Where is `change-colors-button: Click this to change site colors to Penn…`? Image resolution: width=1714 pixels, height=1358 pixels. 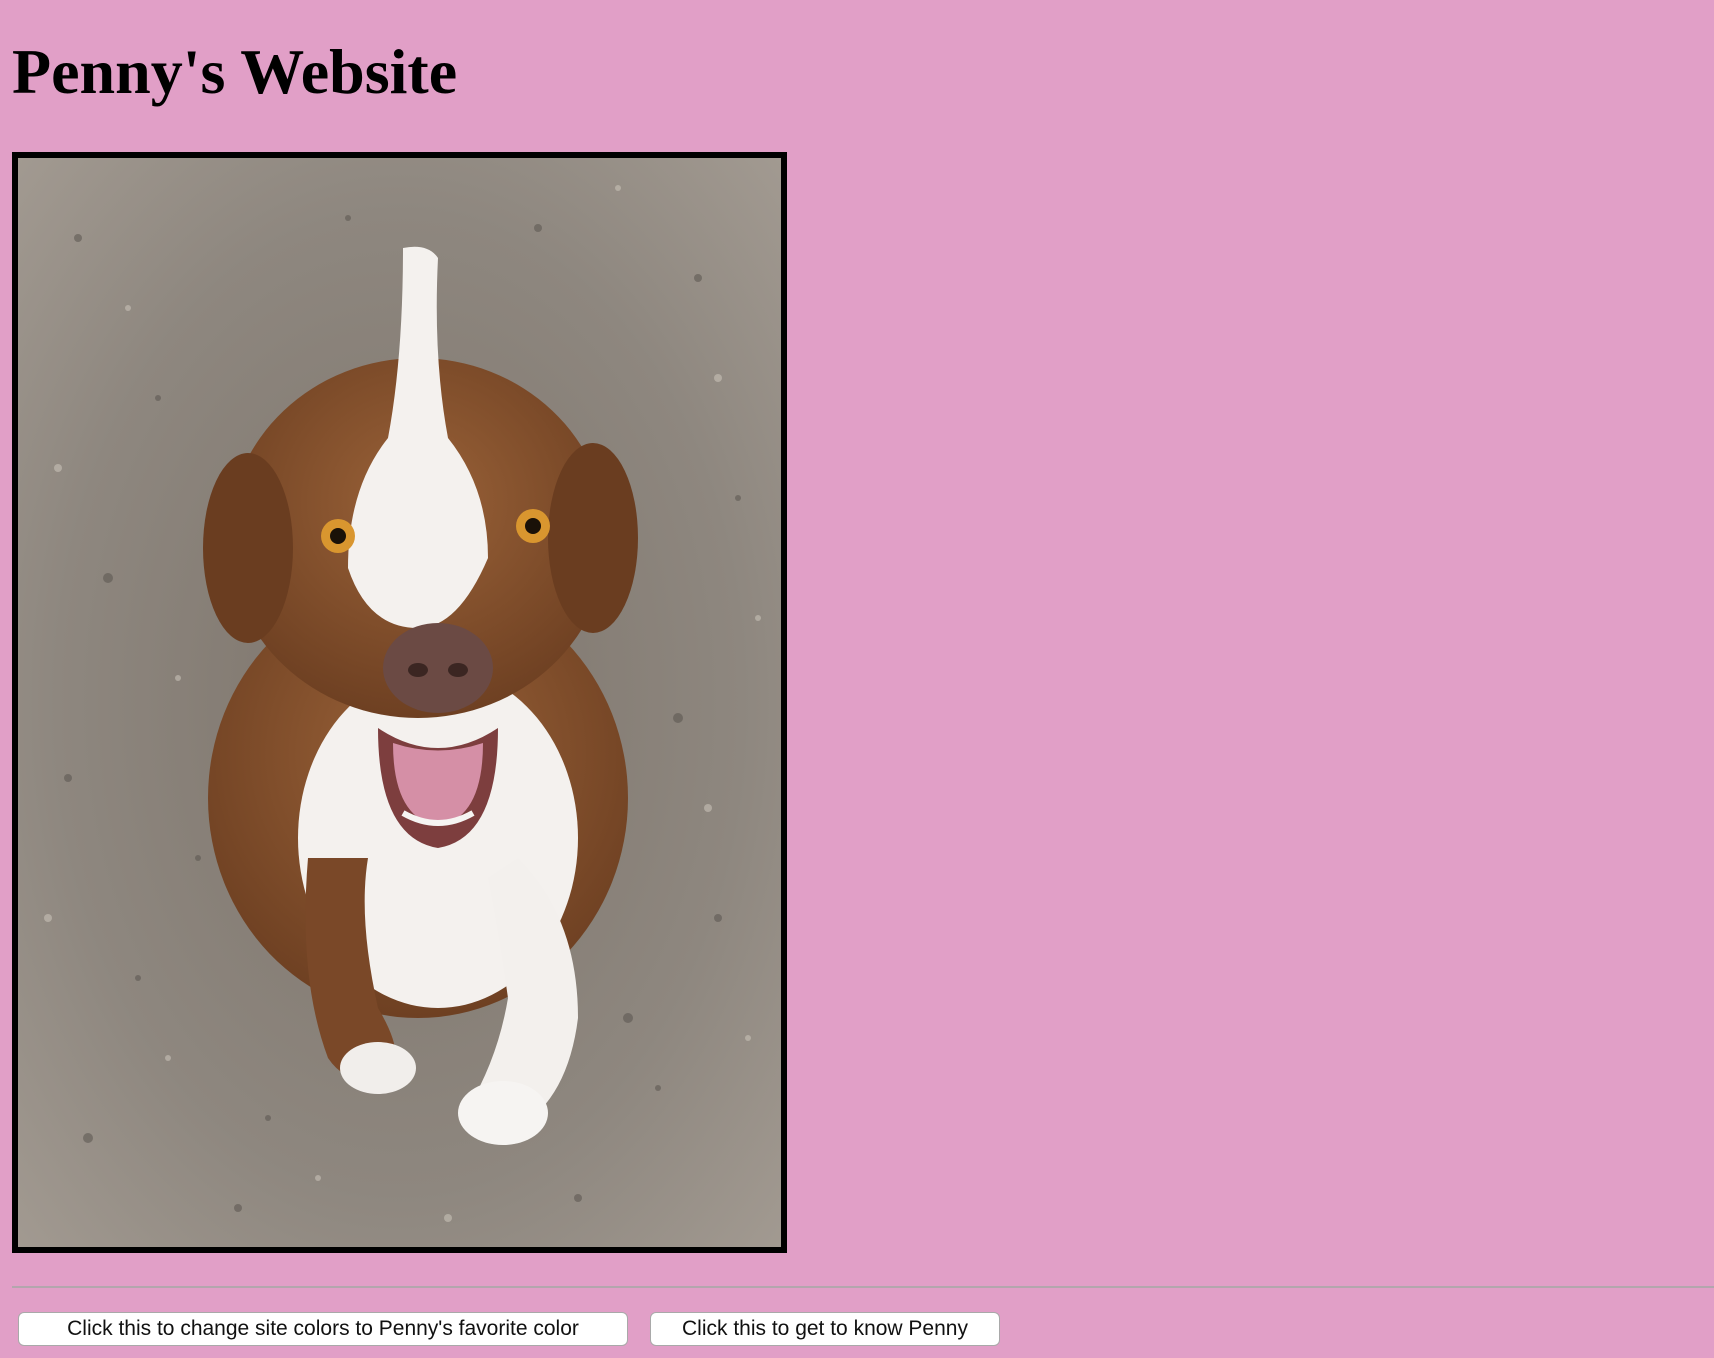
change-colors-button: Click this to change site colors to Penn… is located at coordinates (323, 1329).